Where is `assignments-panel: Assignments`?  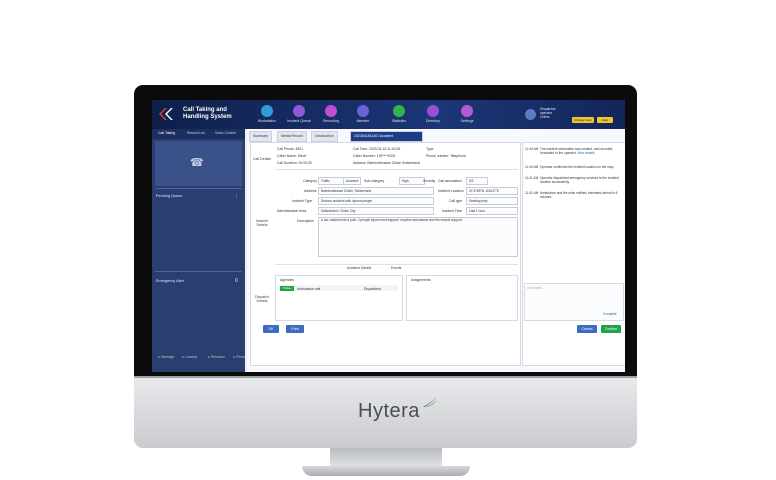 assignments-panel: Assignments is located at coordinates (462, 298).